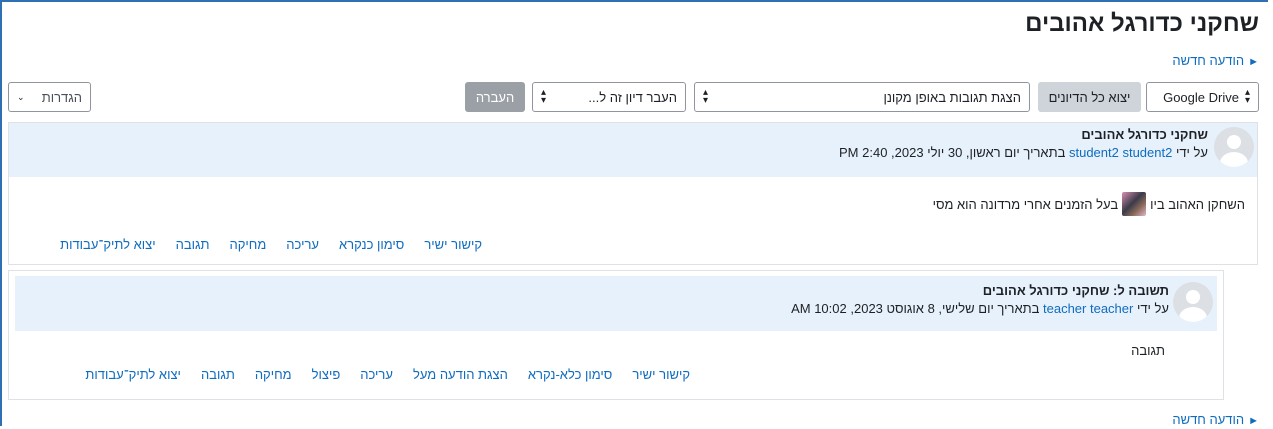 This screenshot has height=429, width=1273. Describe the element at coordinates (460, 374) in the screenshot. I see `show-parent-link: הצגת הודעה מעל` at that location.